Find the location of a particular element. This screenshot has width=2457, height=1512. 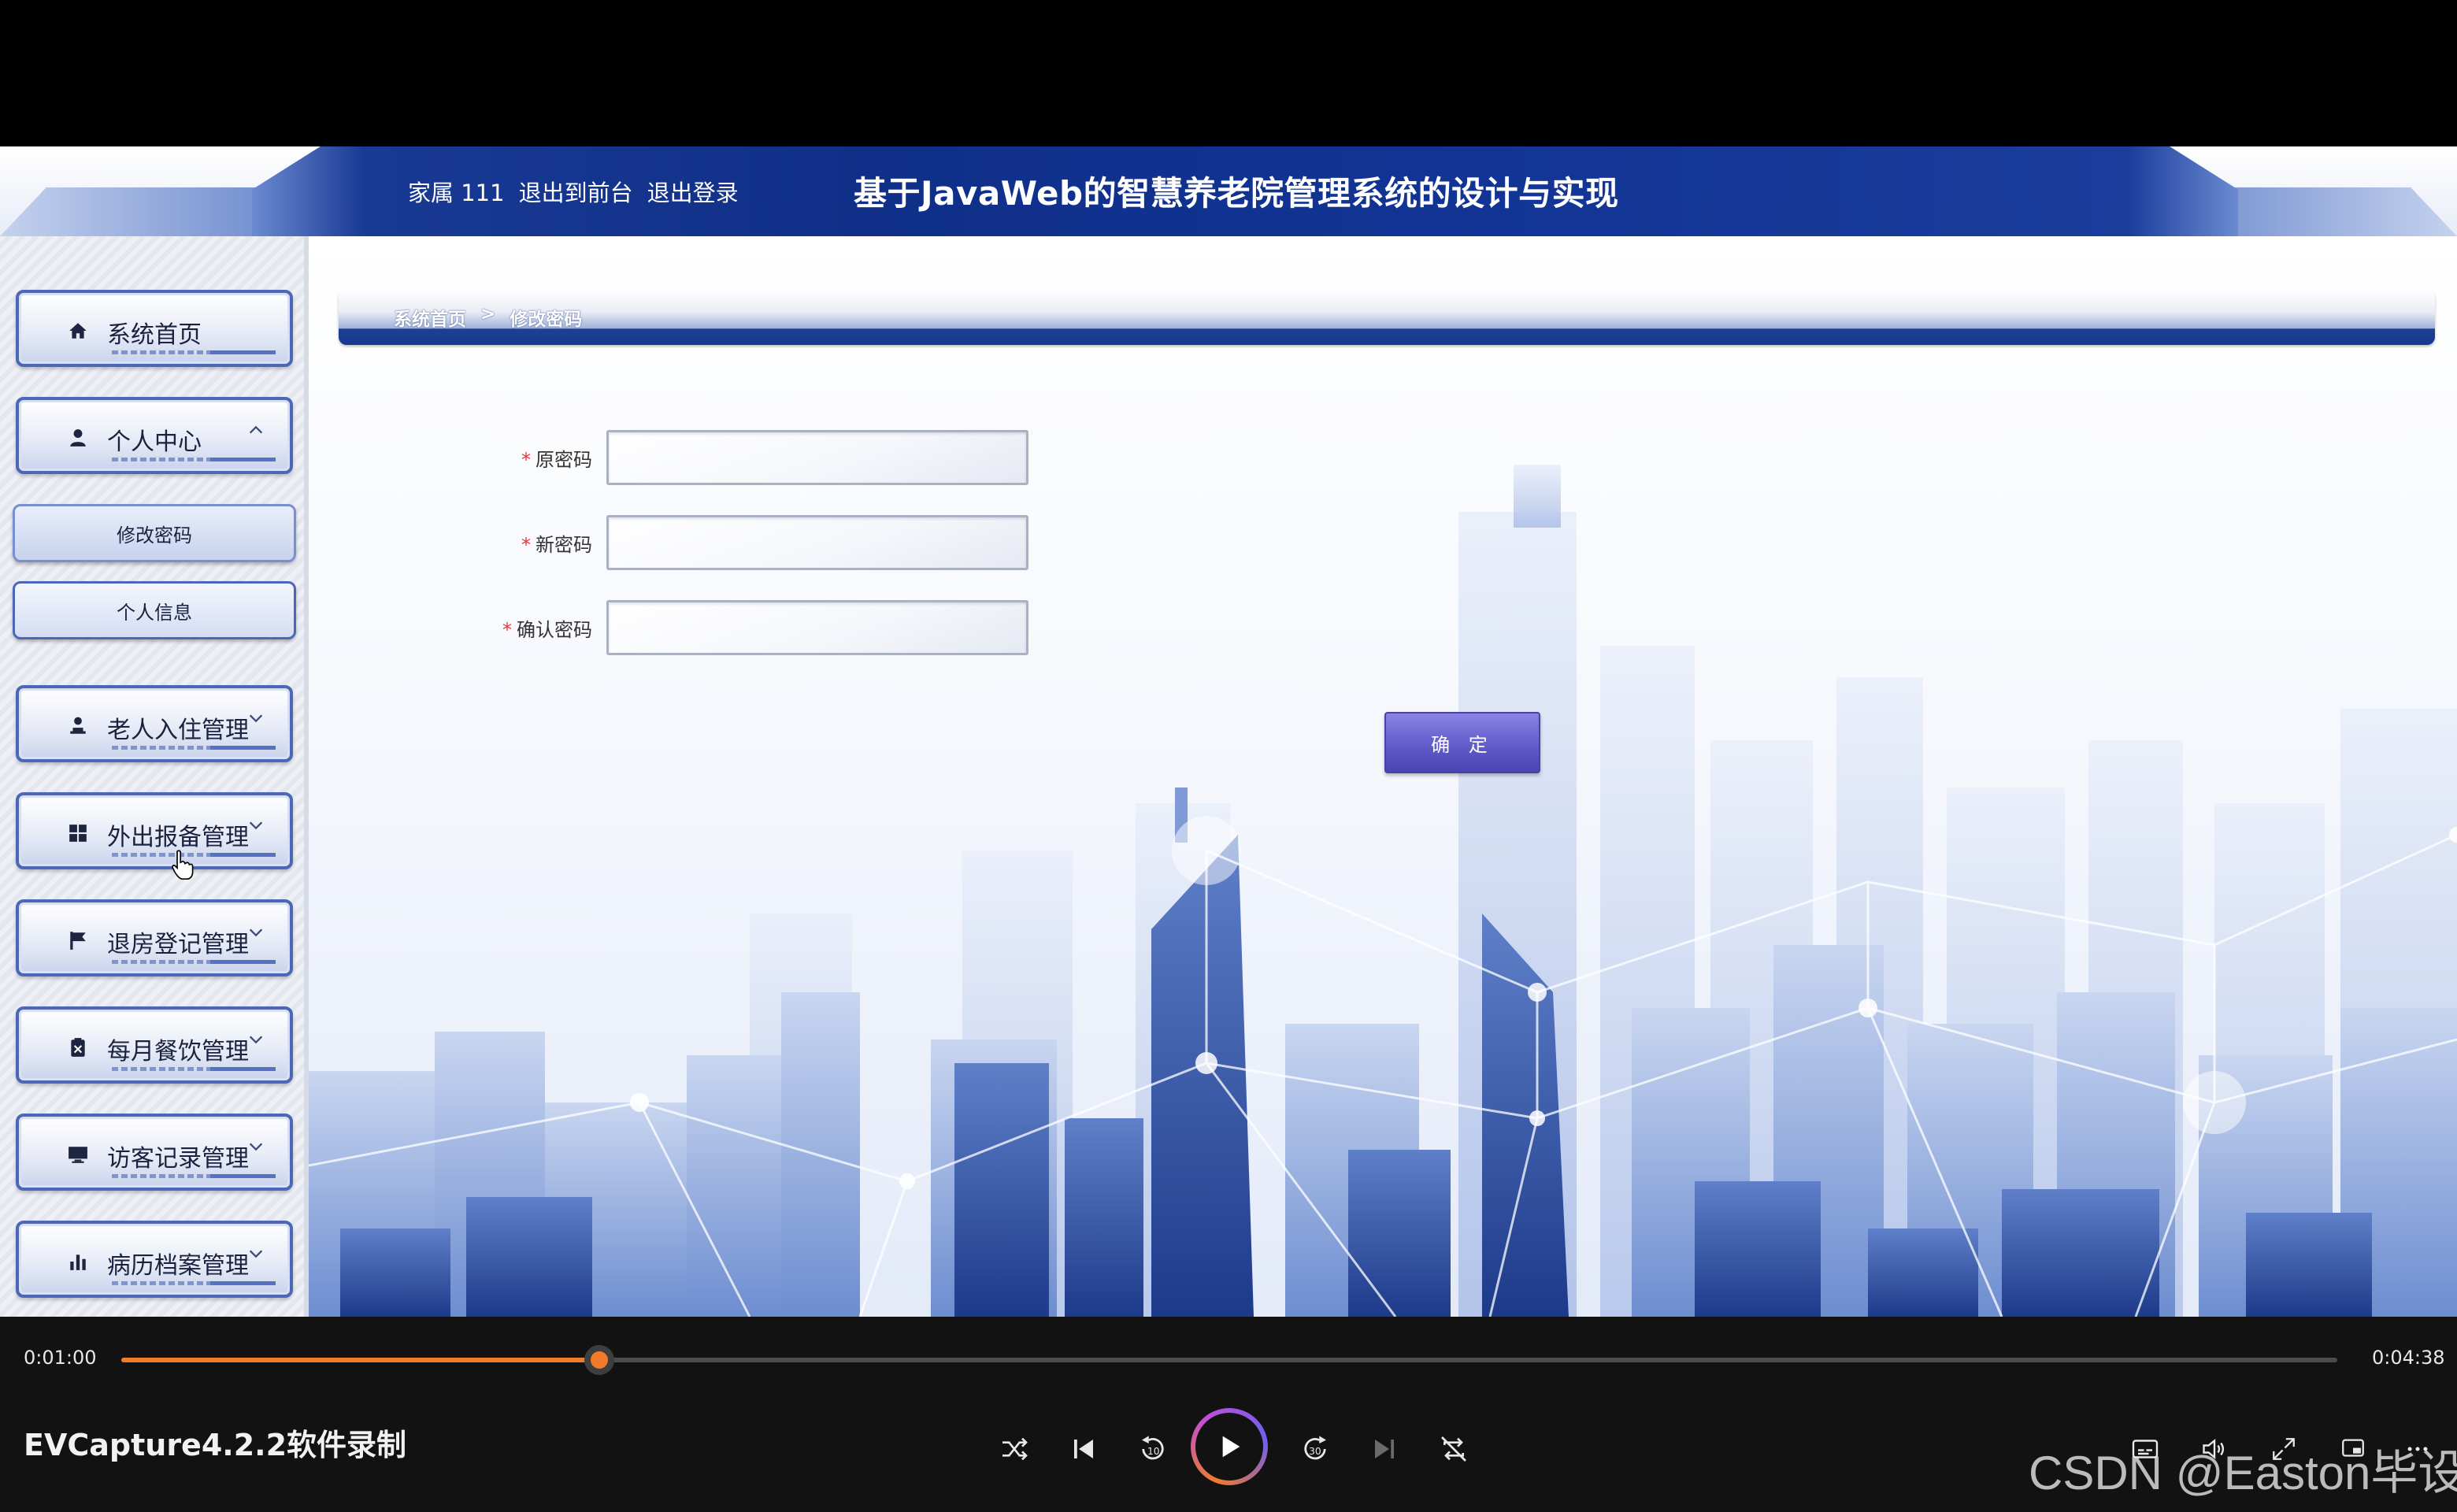

new-password-input is located at coordinates (817, 542).